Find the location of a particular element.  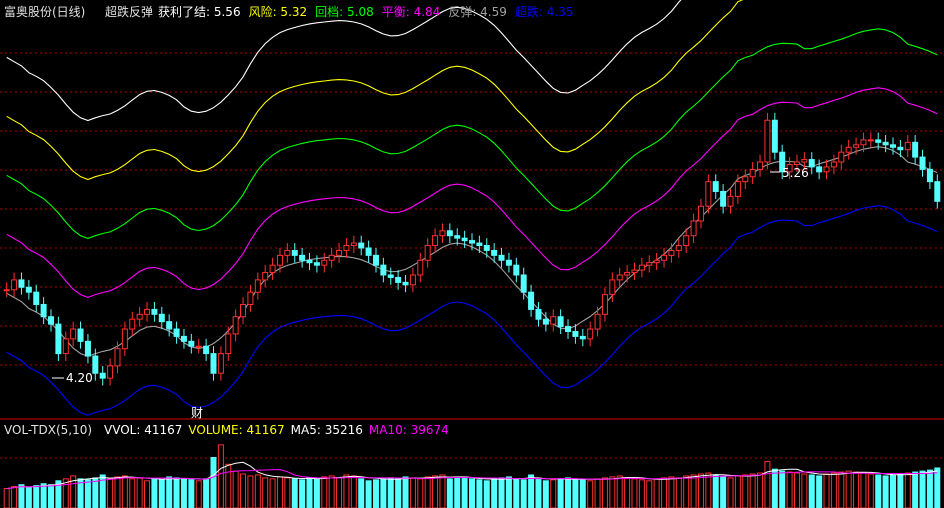

volume-legend-item: VOLUME: 41167 is located at coordinates (236, 430).